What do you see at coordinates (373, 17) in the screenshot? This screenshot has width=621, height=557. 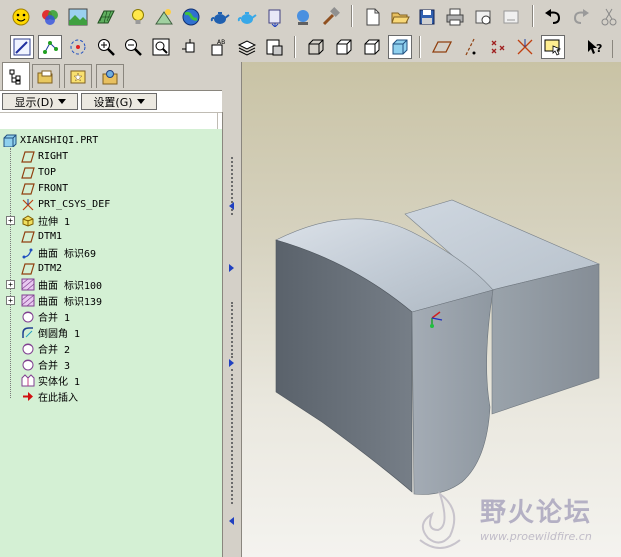 I see `new-file-icon` at bounding box center [373, 17].